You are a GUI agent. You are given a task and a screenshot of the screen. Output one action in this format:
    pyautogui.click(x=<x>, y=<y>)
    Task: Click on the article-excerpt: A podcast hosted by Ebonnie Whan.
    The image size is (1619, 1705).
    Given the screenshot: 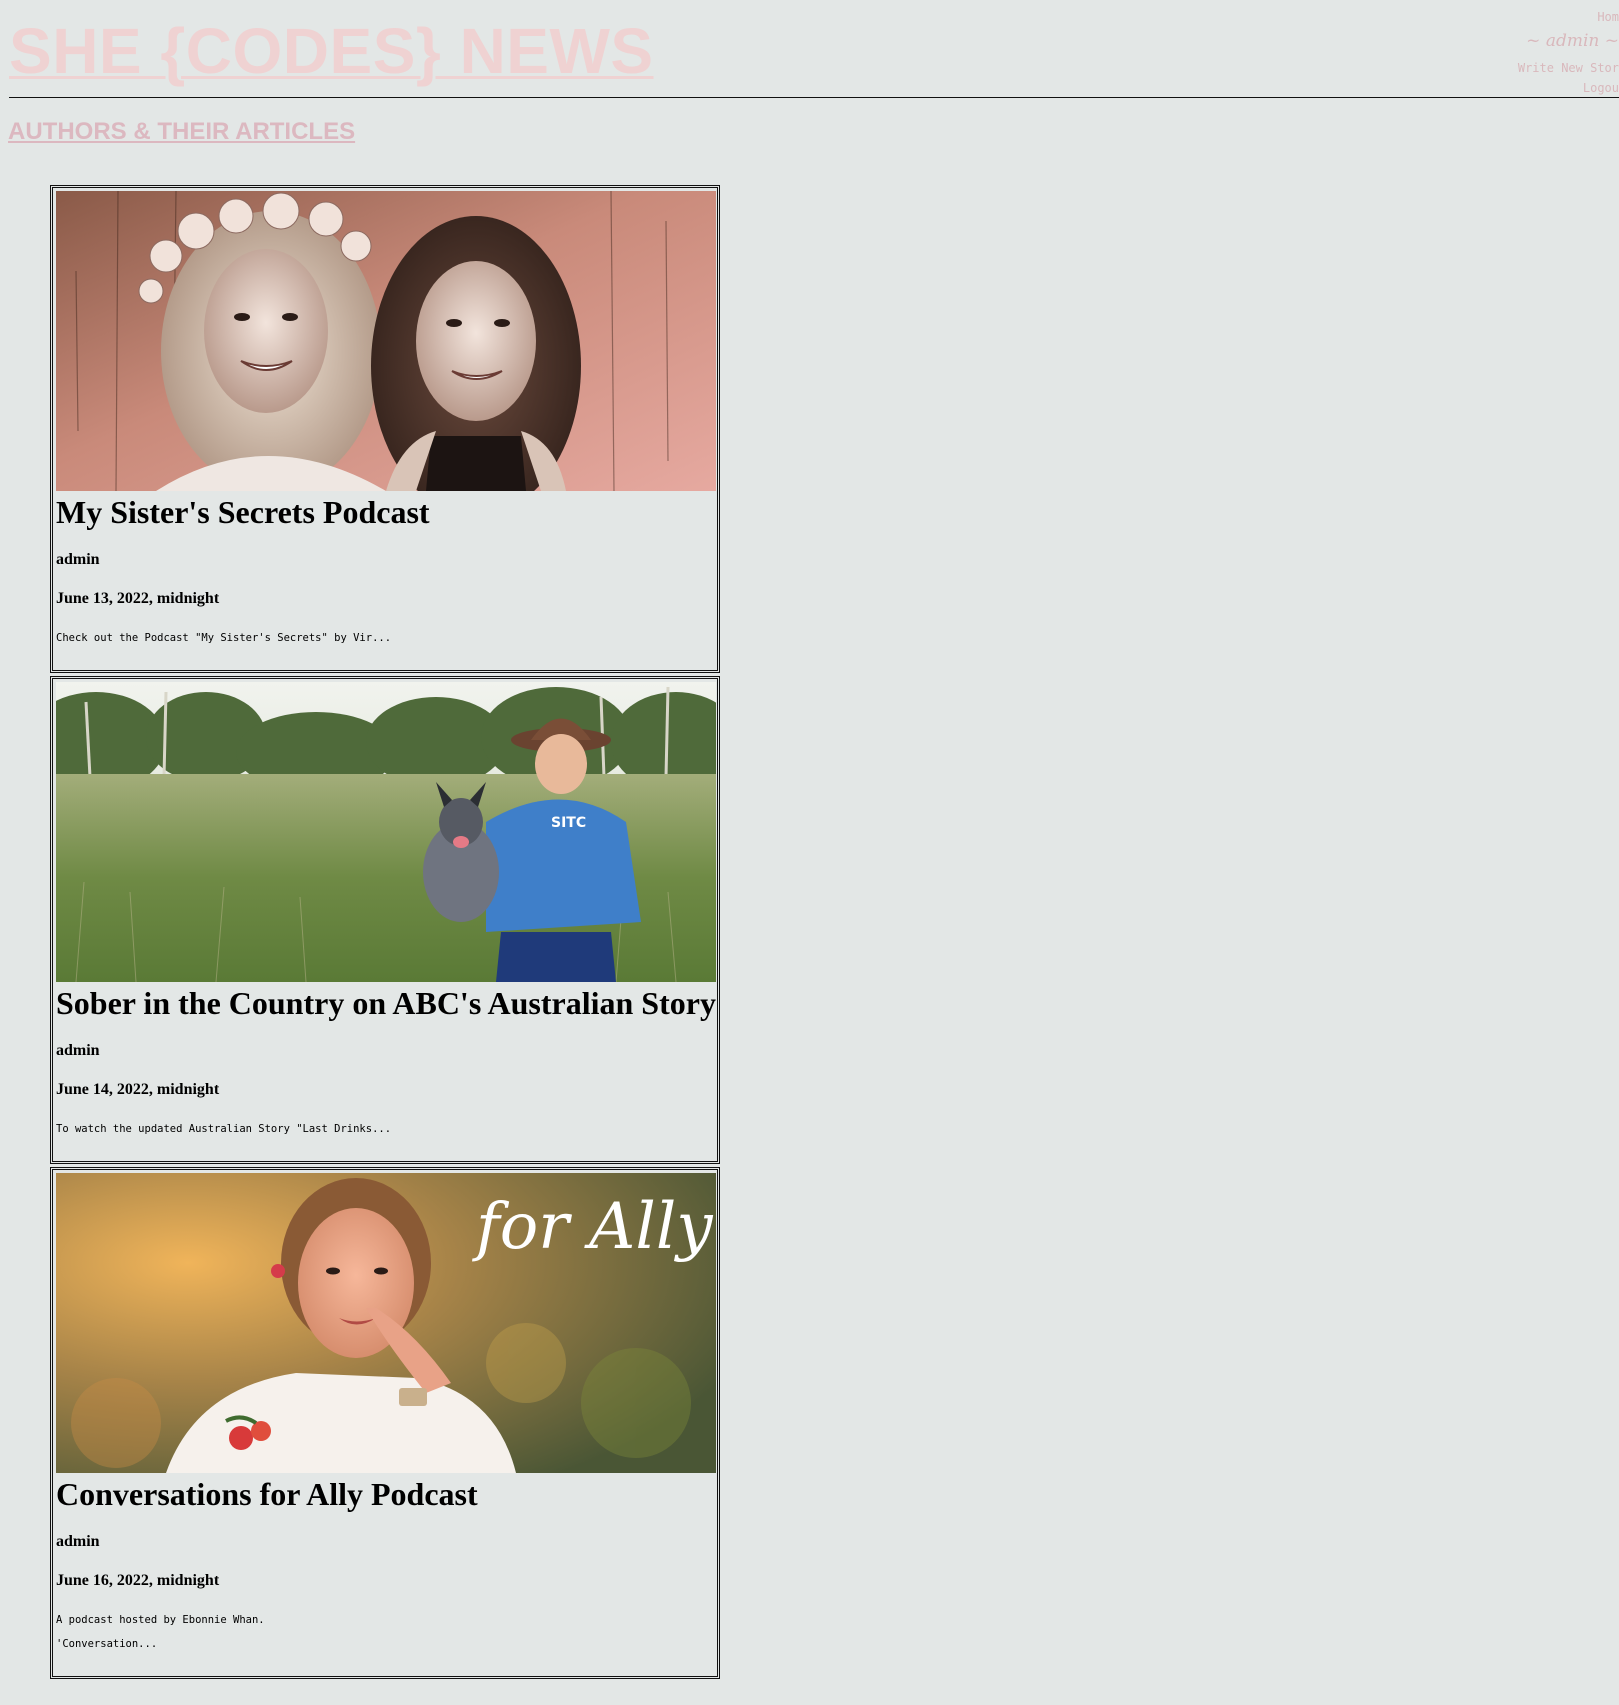 What is the action you would take?
    pyautogui.click(x=160, y=1620)
    